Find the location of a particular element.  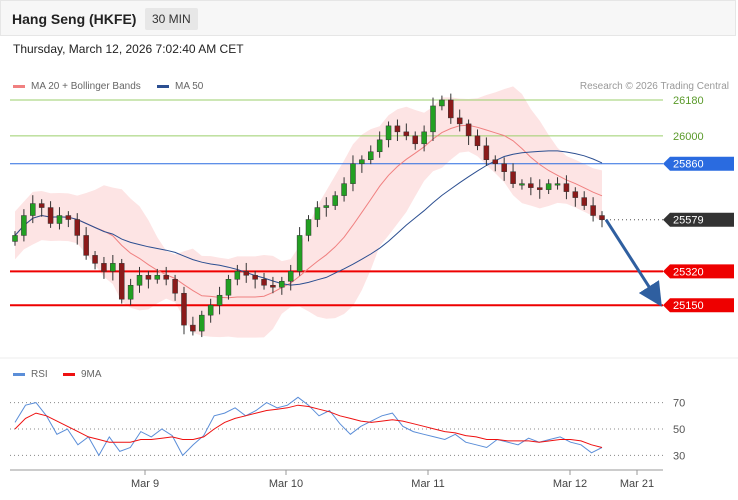

time-label: Mar 9 is located at coordinates (145, 484).